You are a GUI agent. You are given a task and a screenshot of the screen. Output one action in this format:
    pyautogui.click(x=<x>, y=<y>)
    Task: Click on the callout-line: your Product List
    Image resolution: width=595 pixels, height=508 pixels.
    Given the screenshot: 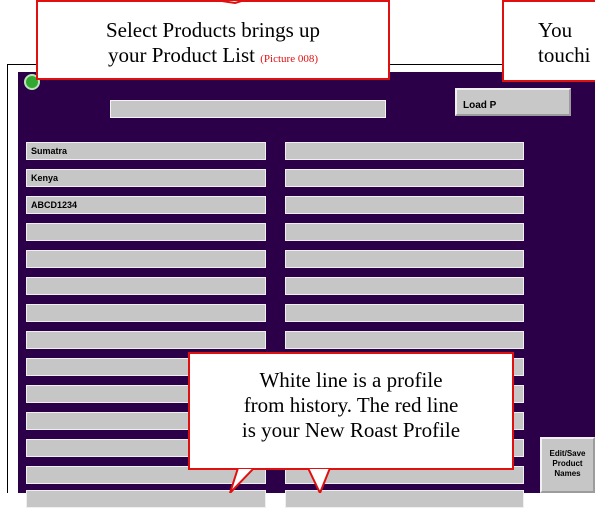 What is the action you would take?
    pyautogui.click(x=181, y=55)
    